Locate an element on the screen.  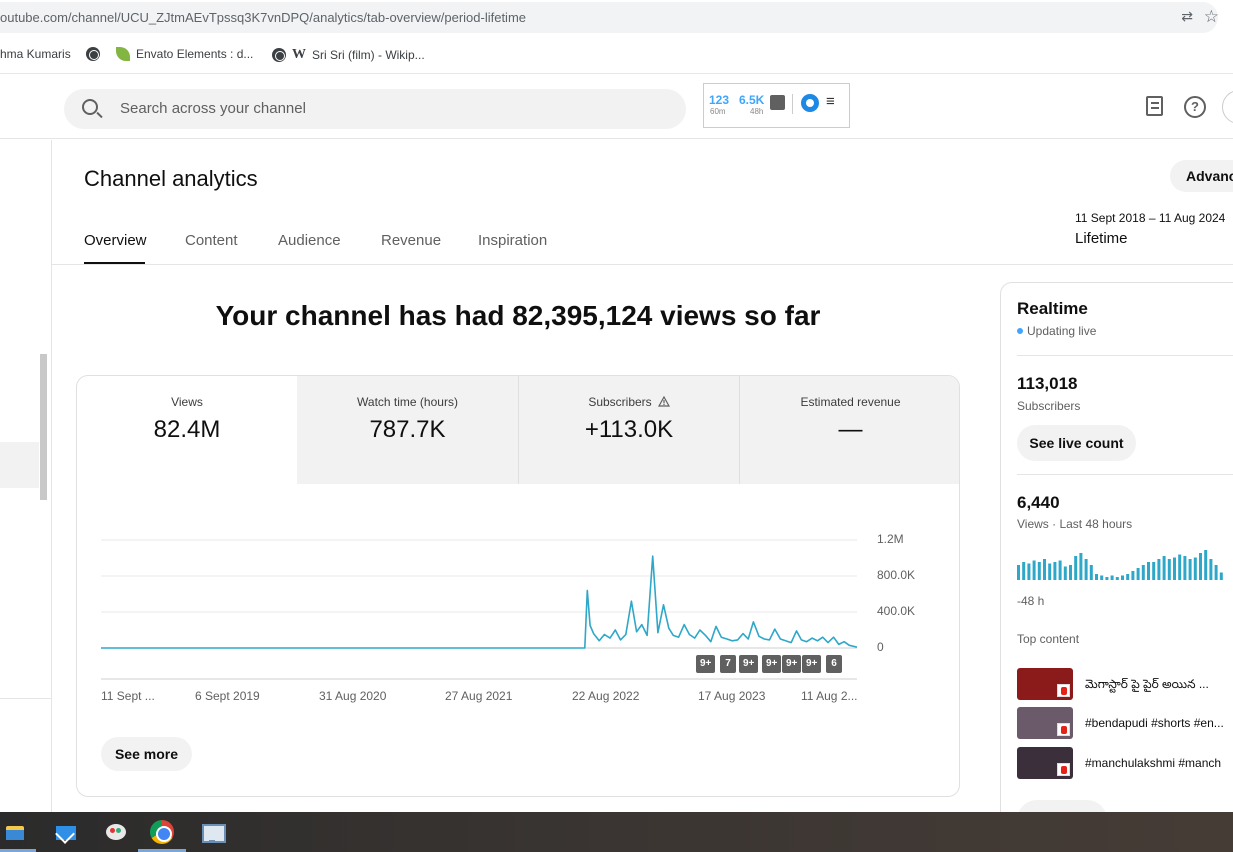
sidebar-item-analytics is located at coordinates (19, 465).